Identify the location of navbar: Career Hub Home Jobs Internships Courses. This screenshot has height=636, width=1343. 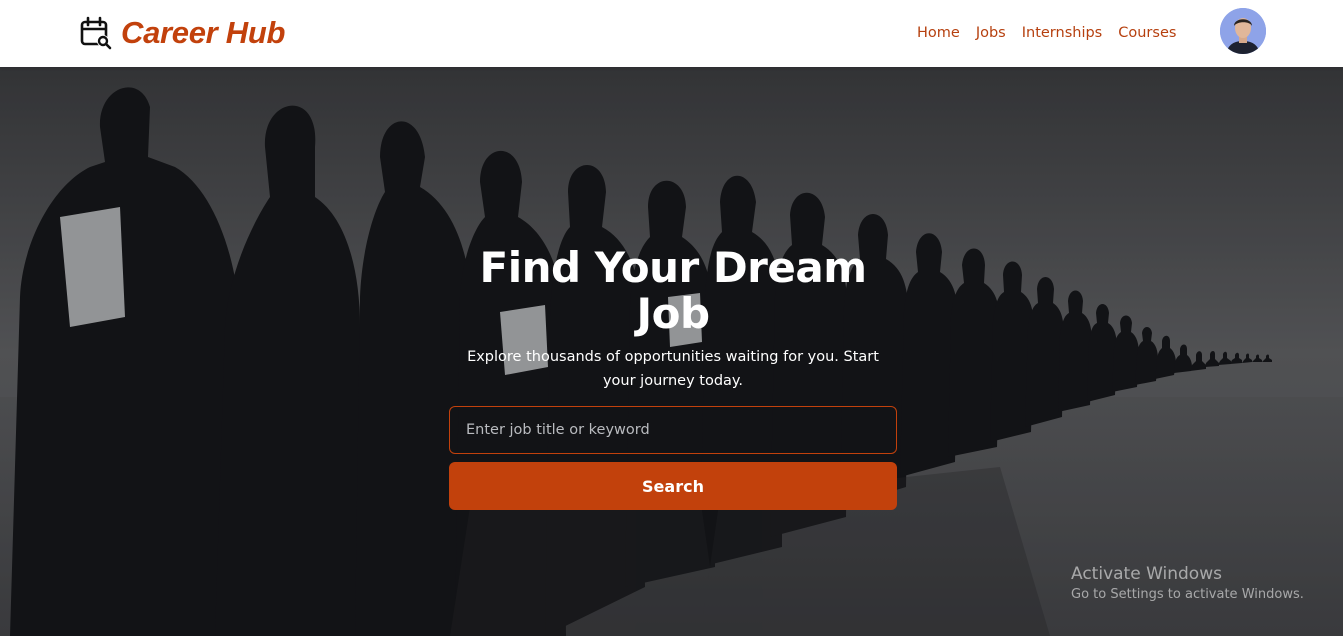
(671, 33).